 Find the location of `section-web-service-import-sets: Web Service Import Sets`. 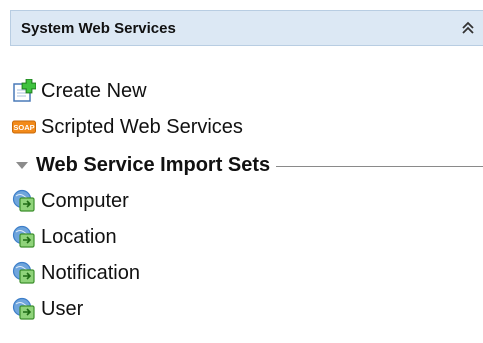

section-web-service-import-sets: Web Service Import Sets is located at coordinates (248, 165).